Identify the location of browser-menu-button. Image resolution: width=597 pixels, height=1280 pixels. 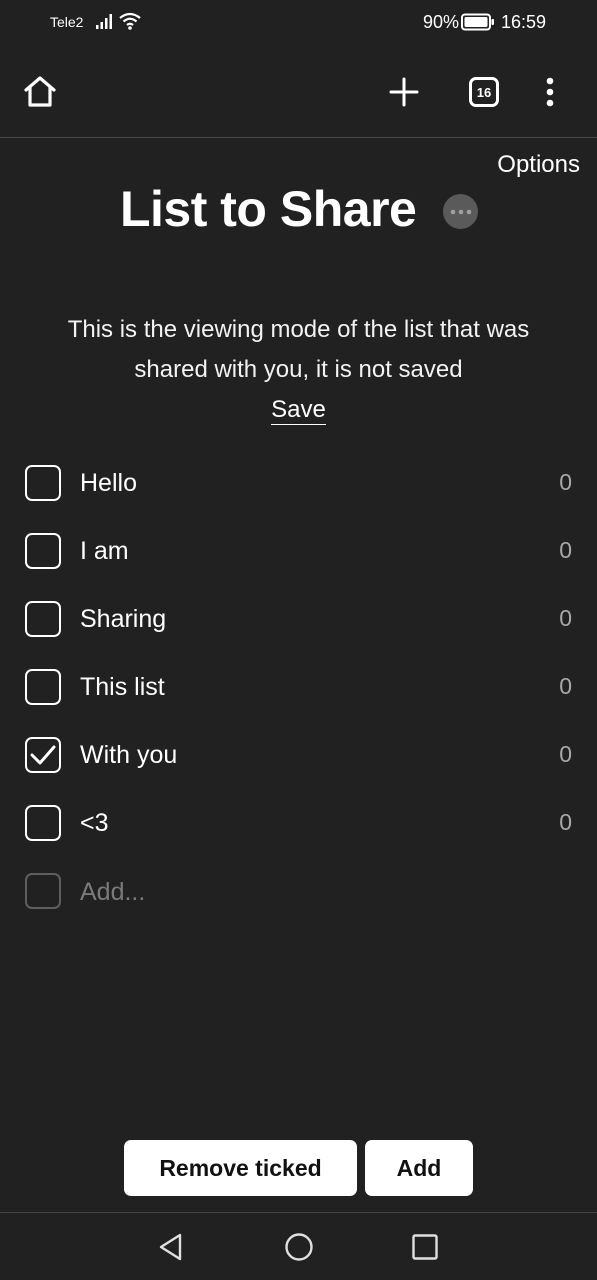
(550, 92).